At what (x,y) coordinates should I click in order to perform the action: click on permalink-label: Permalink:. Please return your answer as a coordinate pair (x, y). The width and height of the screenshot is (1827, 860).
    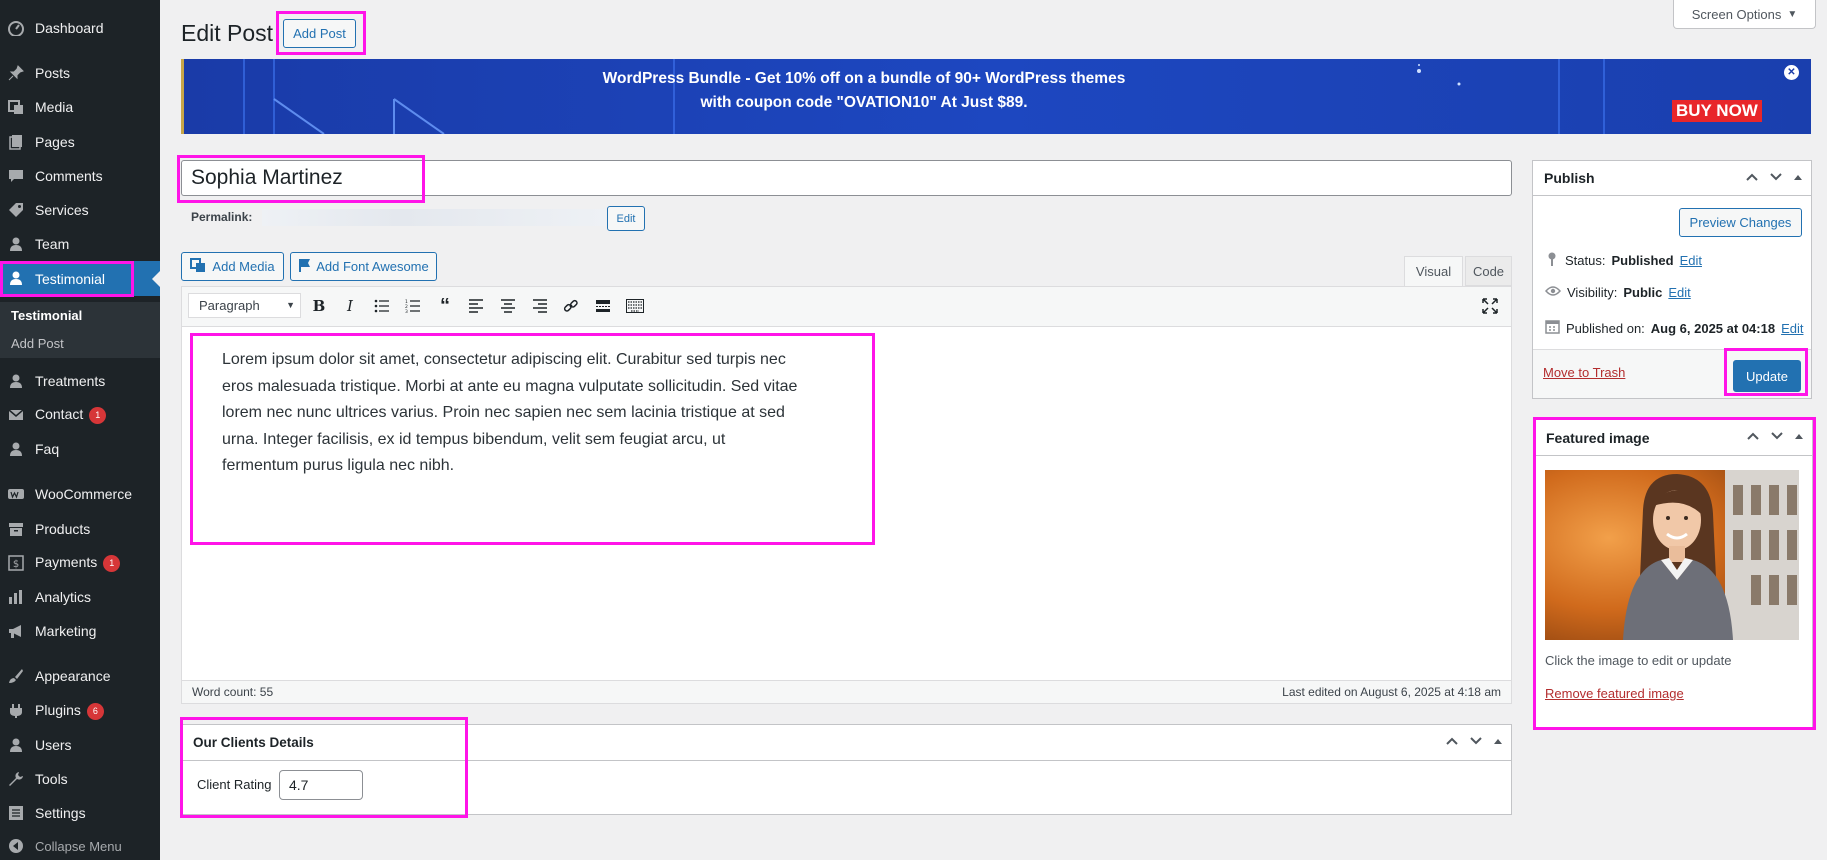
    Looking at the image, I should click on (222, 217).